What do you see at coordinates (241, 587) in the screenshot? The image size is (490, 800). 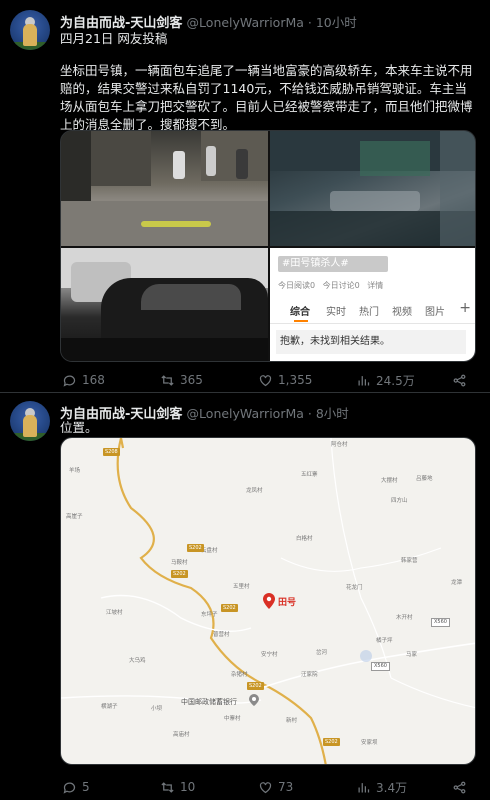 I see `map-place-label: 五里村` at bounding box center [241, 587].